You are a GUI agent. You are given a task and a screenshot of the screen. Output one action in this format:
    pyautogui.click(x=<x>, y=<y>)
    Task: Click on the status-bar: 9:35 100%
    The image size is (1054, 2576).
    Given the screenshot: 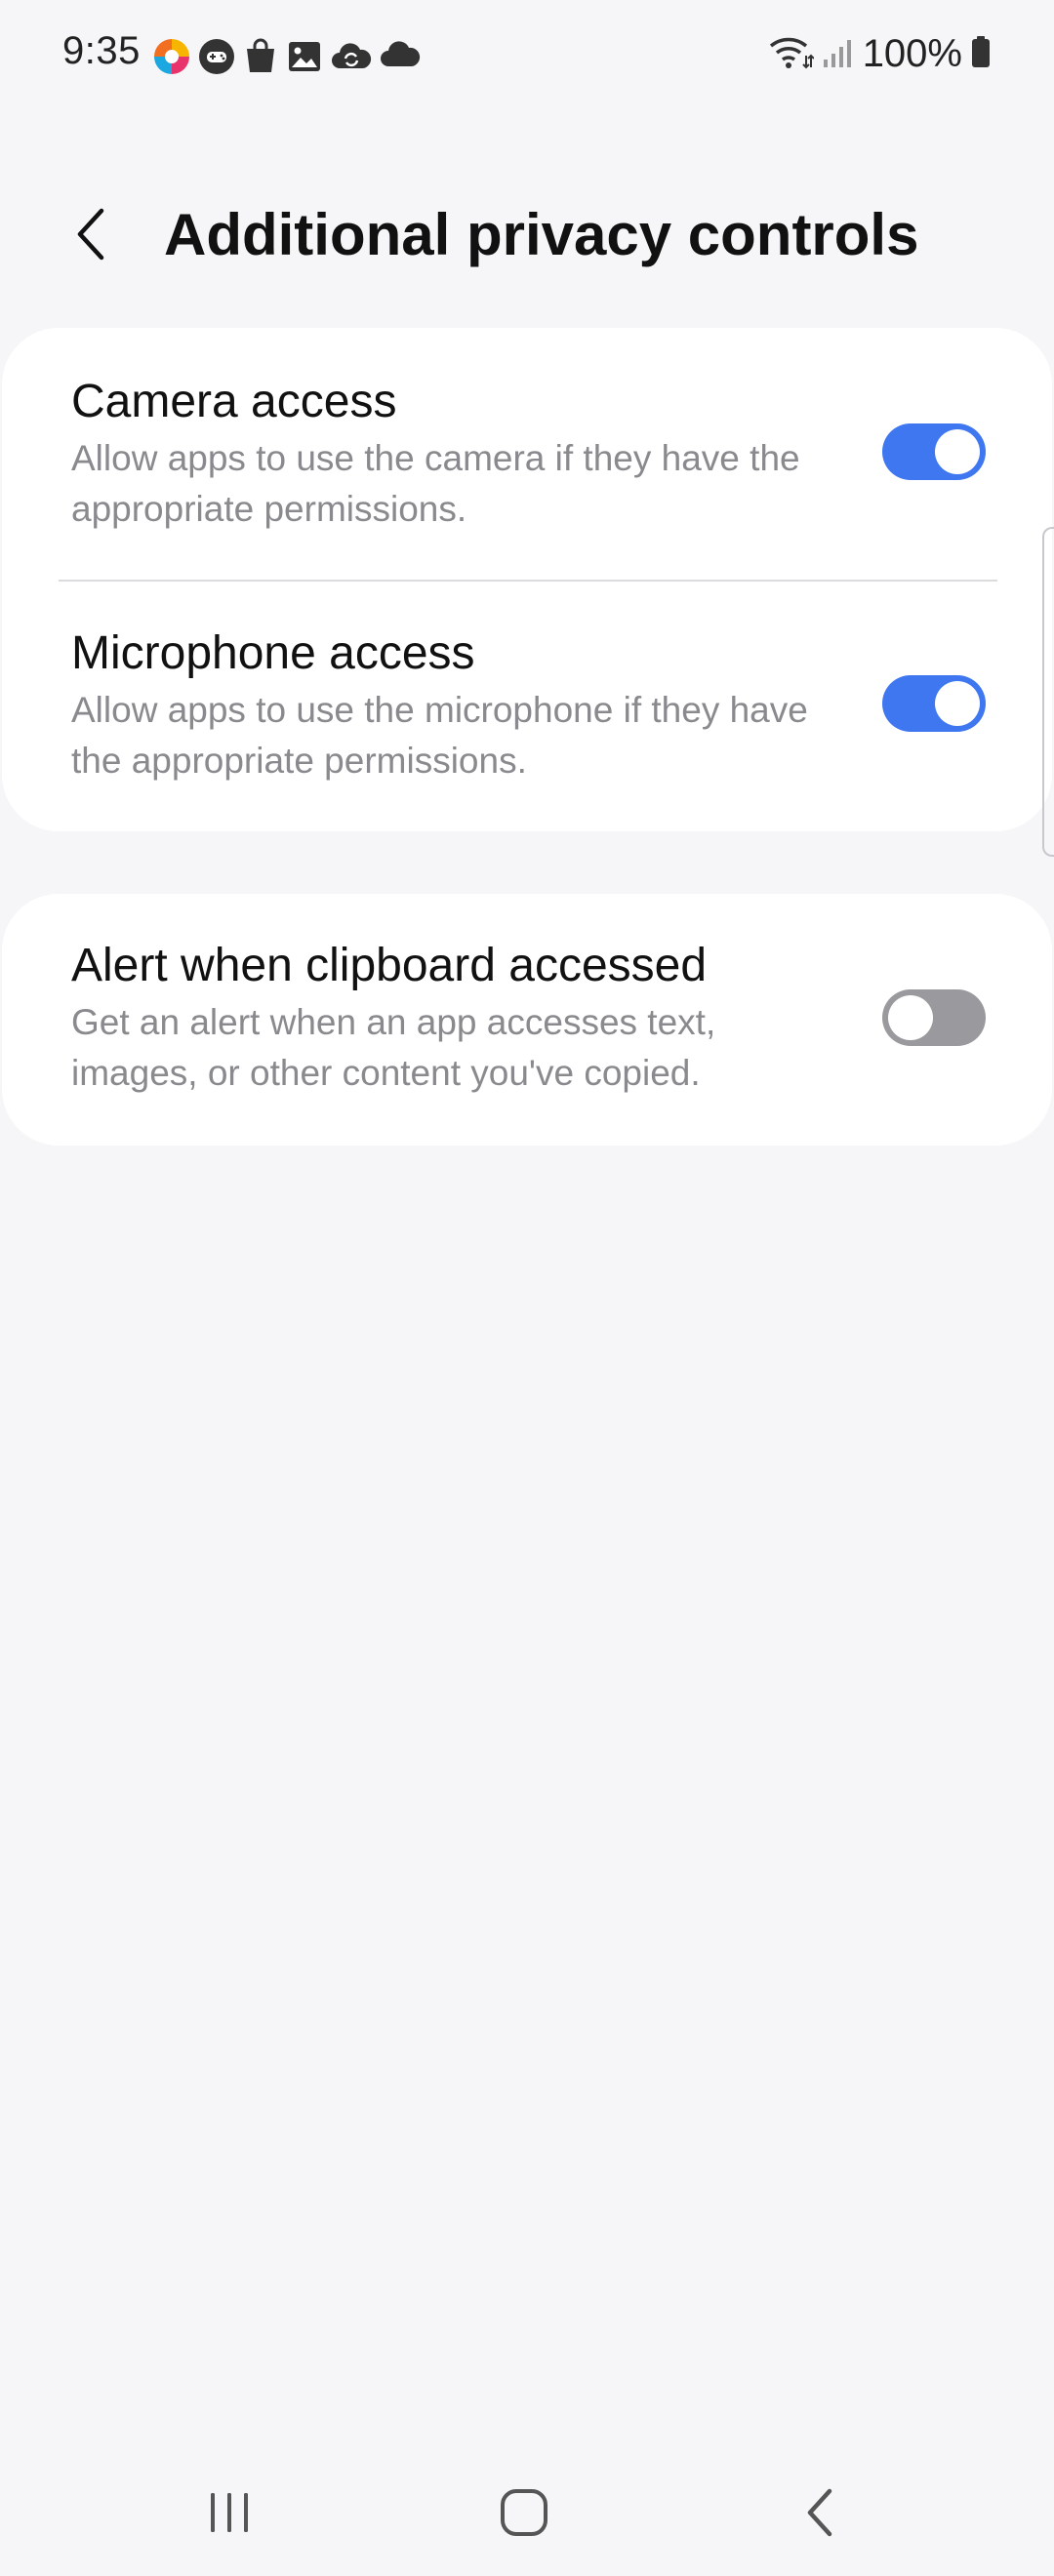 What is the action you would take?
    pyautogui.click(x=527, y=53)
    